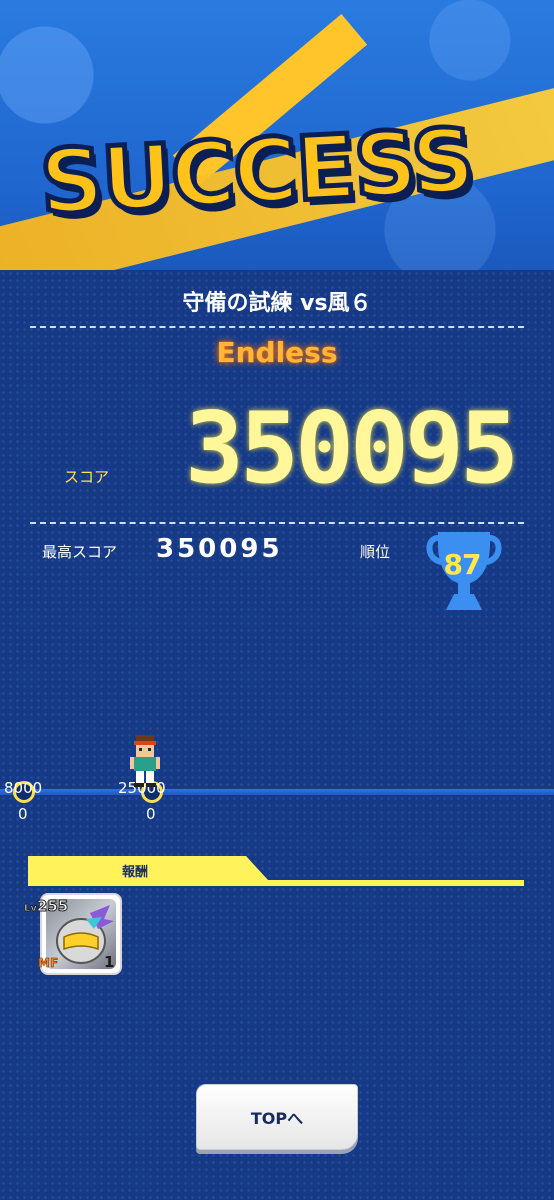 The width and height of the screenshot is (554, 1200). Describe the element at coordinates (276, 871) in the screenshot. I see `reward-header-bar` at that location.